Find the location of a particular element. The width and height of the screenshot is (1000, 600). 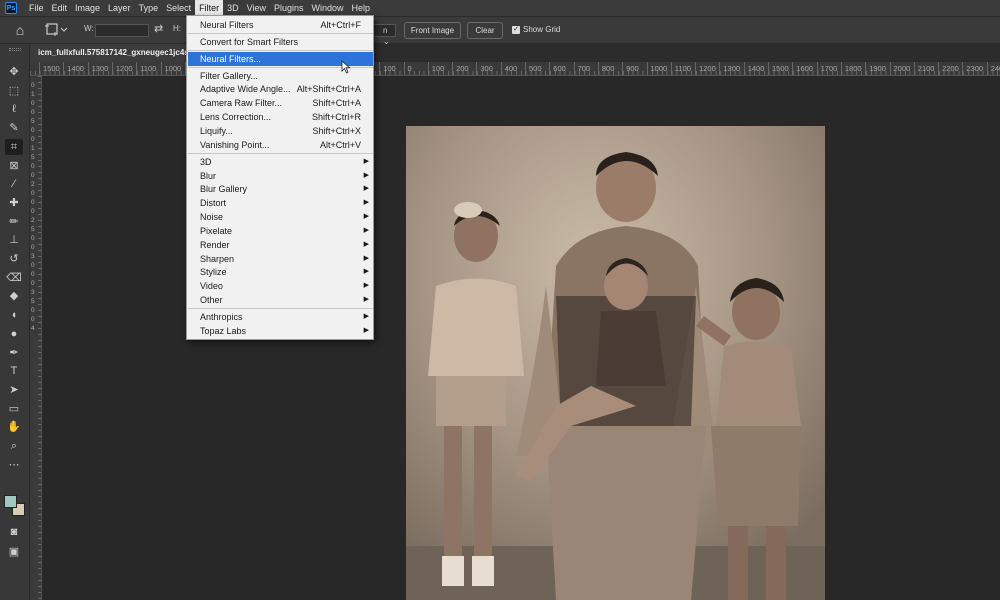

crop-icon: ⌗ is located at coordinates (14, 146).